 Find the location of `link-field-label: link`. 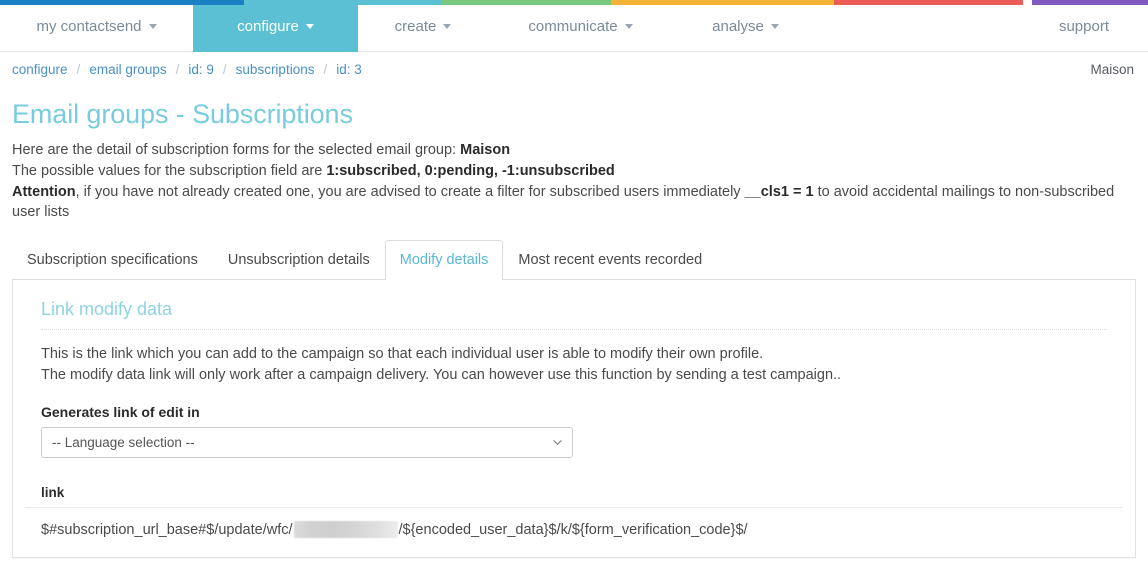

link-field-label: link is located at coordinates (53, 492).